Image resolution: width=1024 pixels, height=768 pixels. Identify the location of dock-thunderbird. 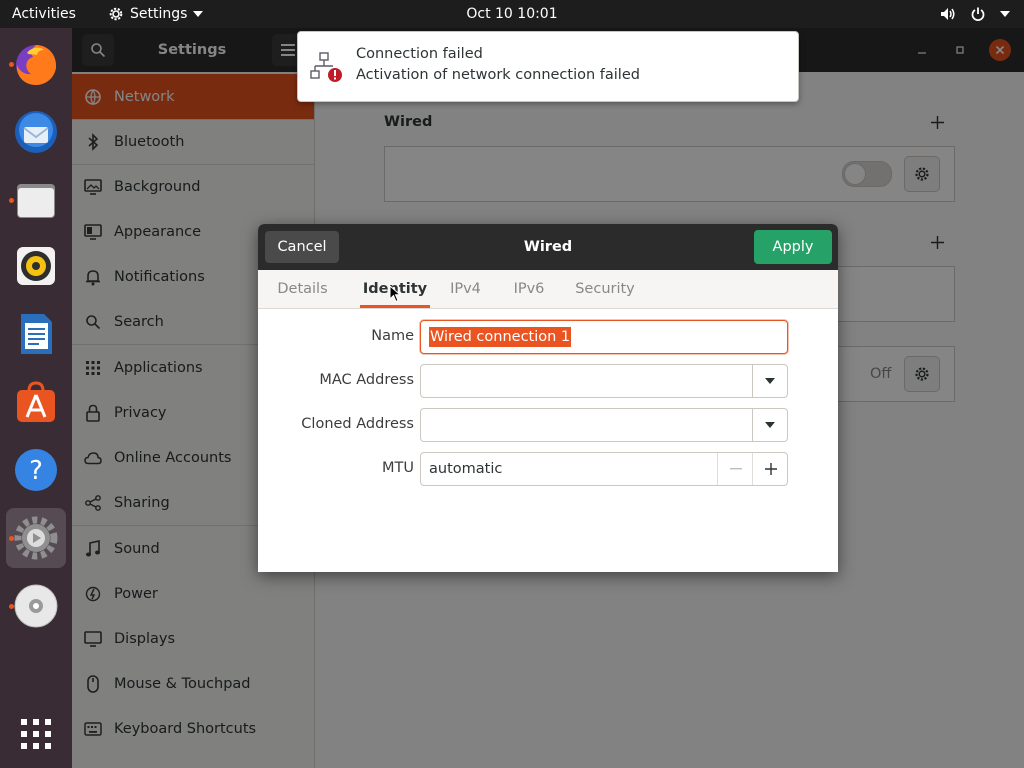
(36, 132).